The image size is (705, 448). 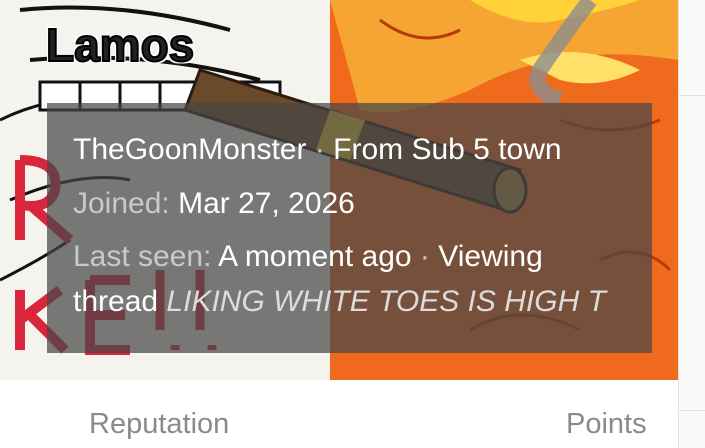 I want to click on right-edge-panel, so click(x=691, y=224).